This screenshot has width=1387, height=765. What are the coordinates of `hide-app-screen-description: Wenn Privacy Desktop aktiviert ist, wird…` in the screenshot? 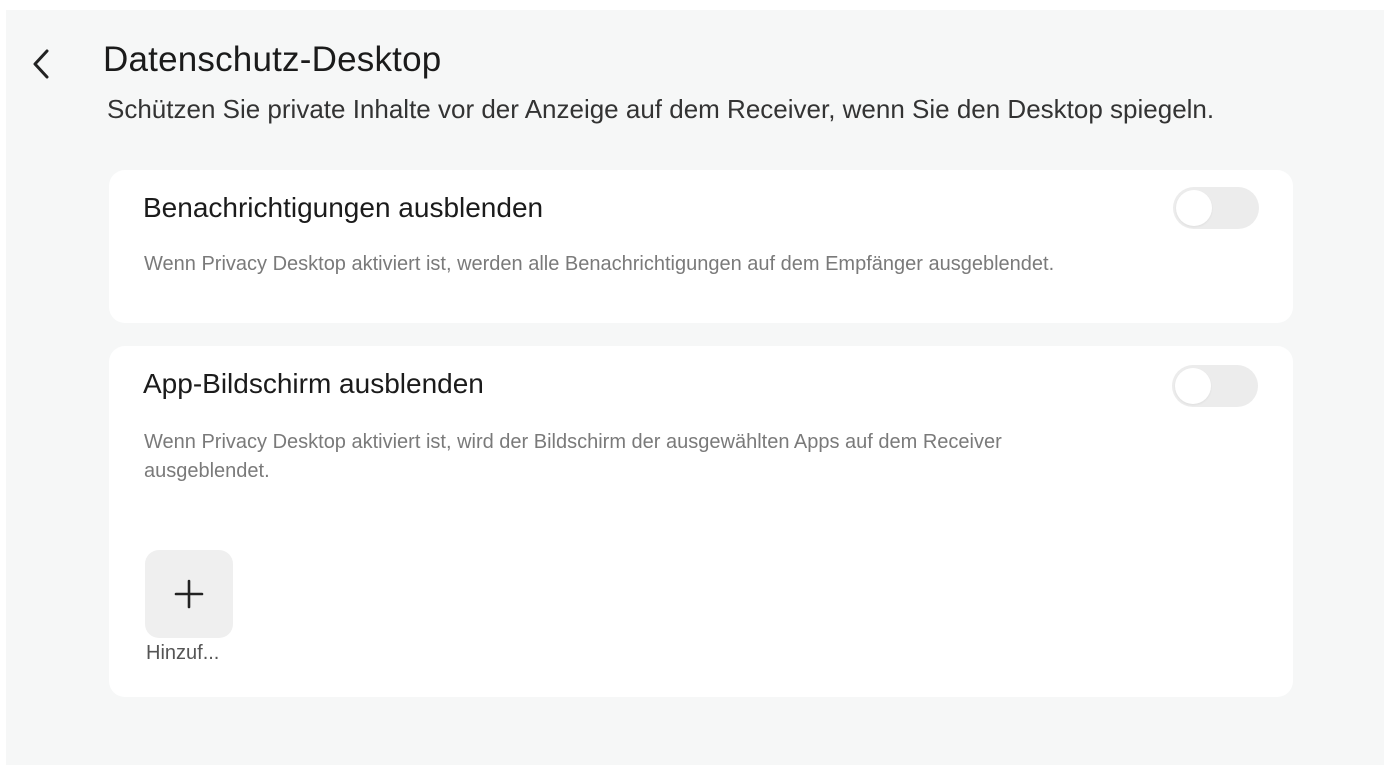 It's located at (573, 456).